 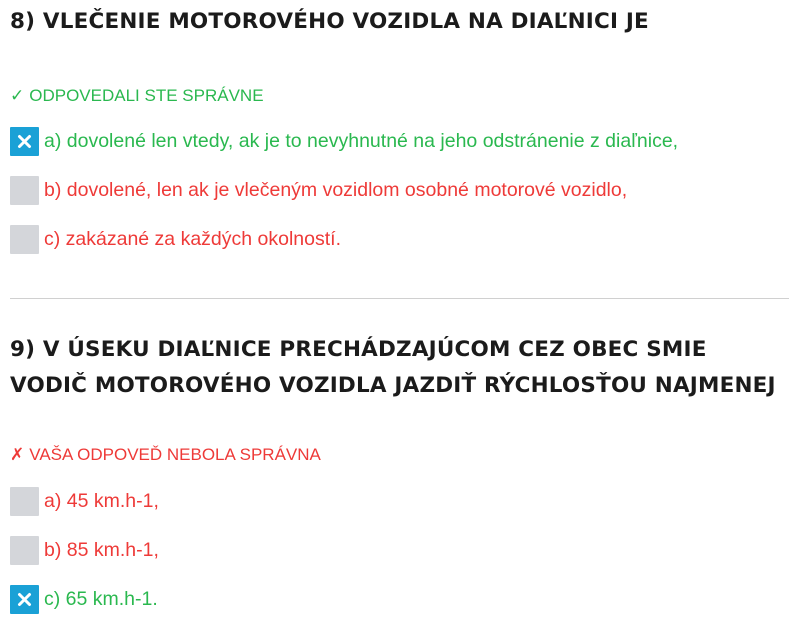 I want to click on answer-text: c) 65 km.h-1., so click(x=101, y=599).